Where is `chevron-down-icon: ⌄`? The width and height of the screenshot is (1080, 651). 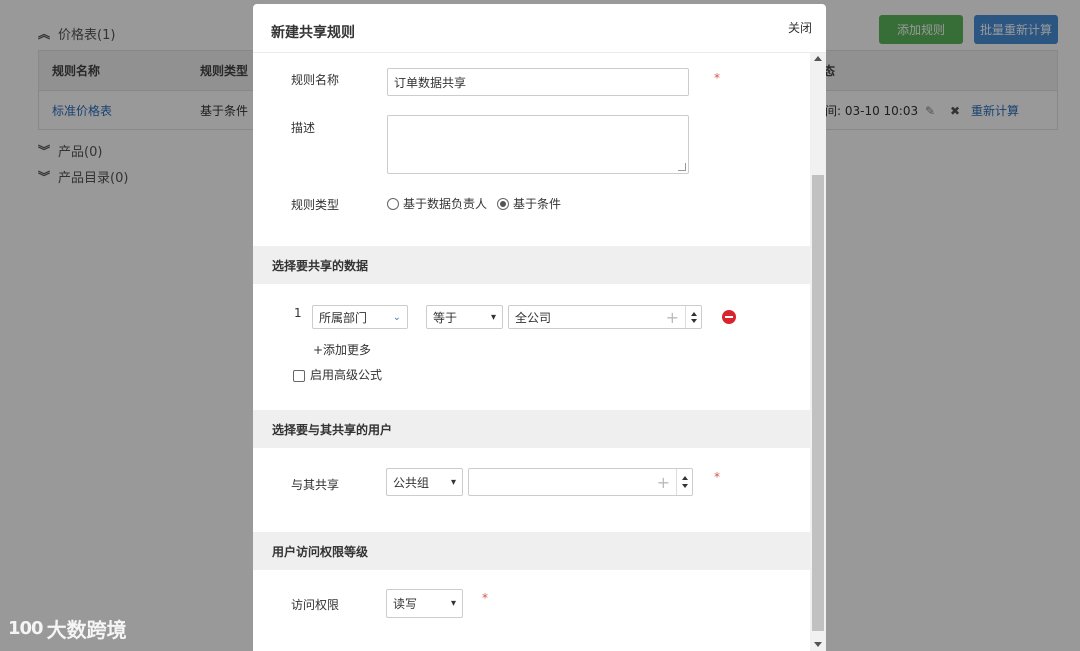 chevron-down-icon: ⌄ is located at coordinates (396, 317).